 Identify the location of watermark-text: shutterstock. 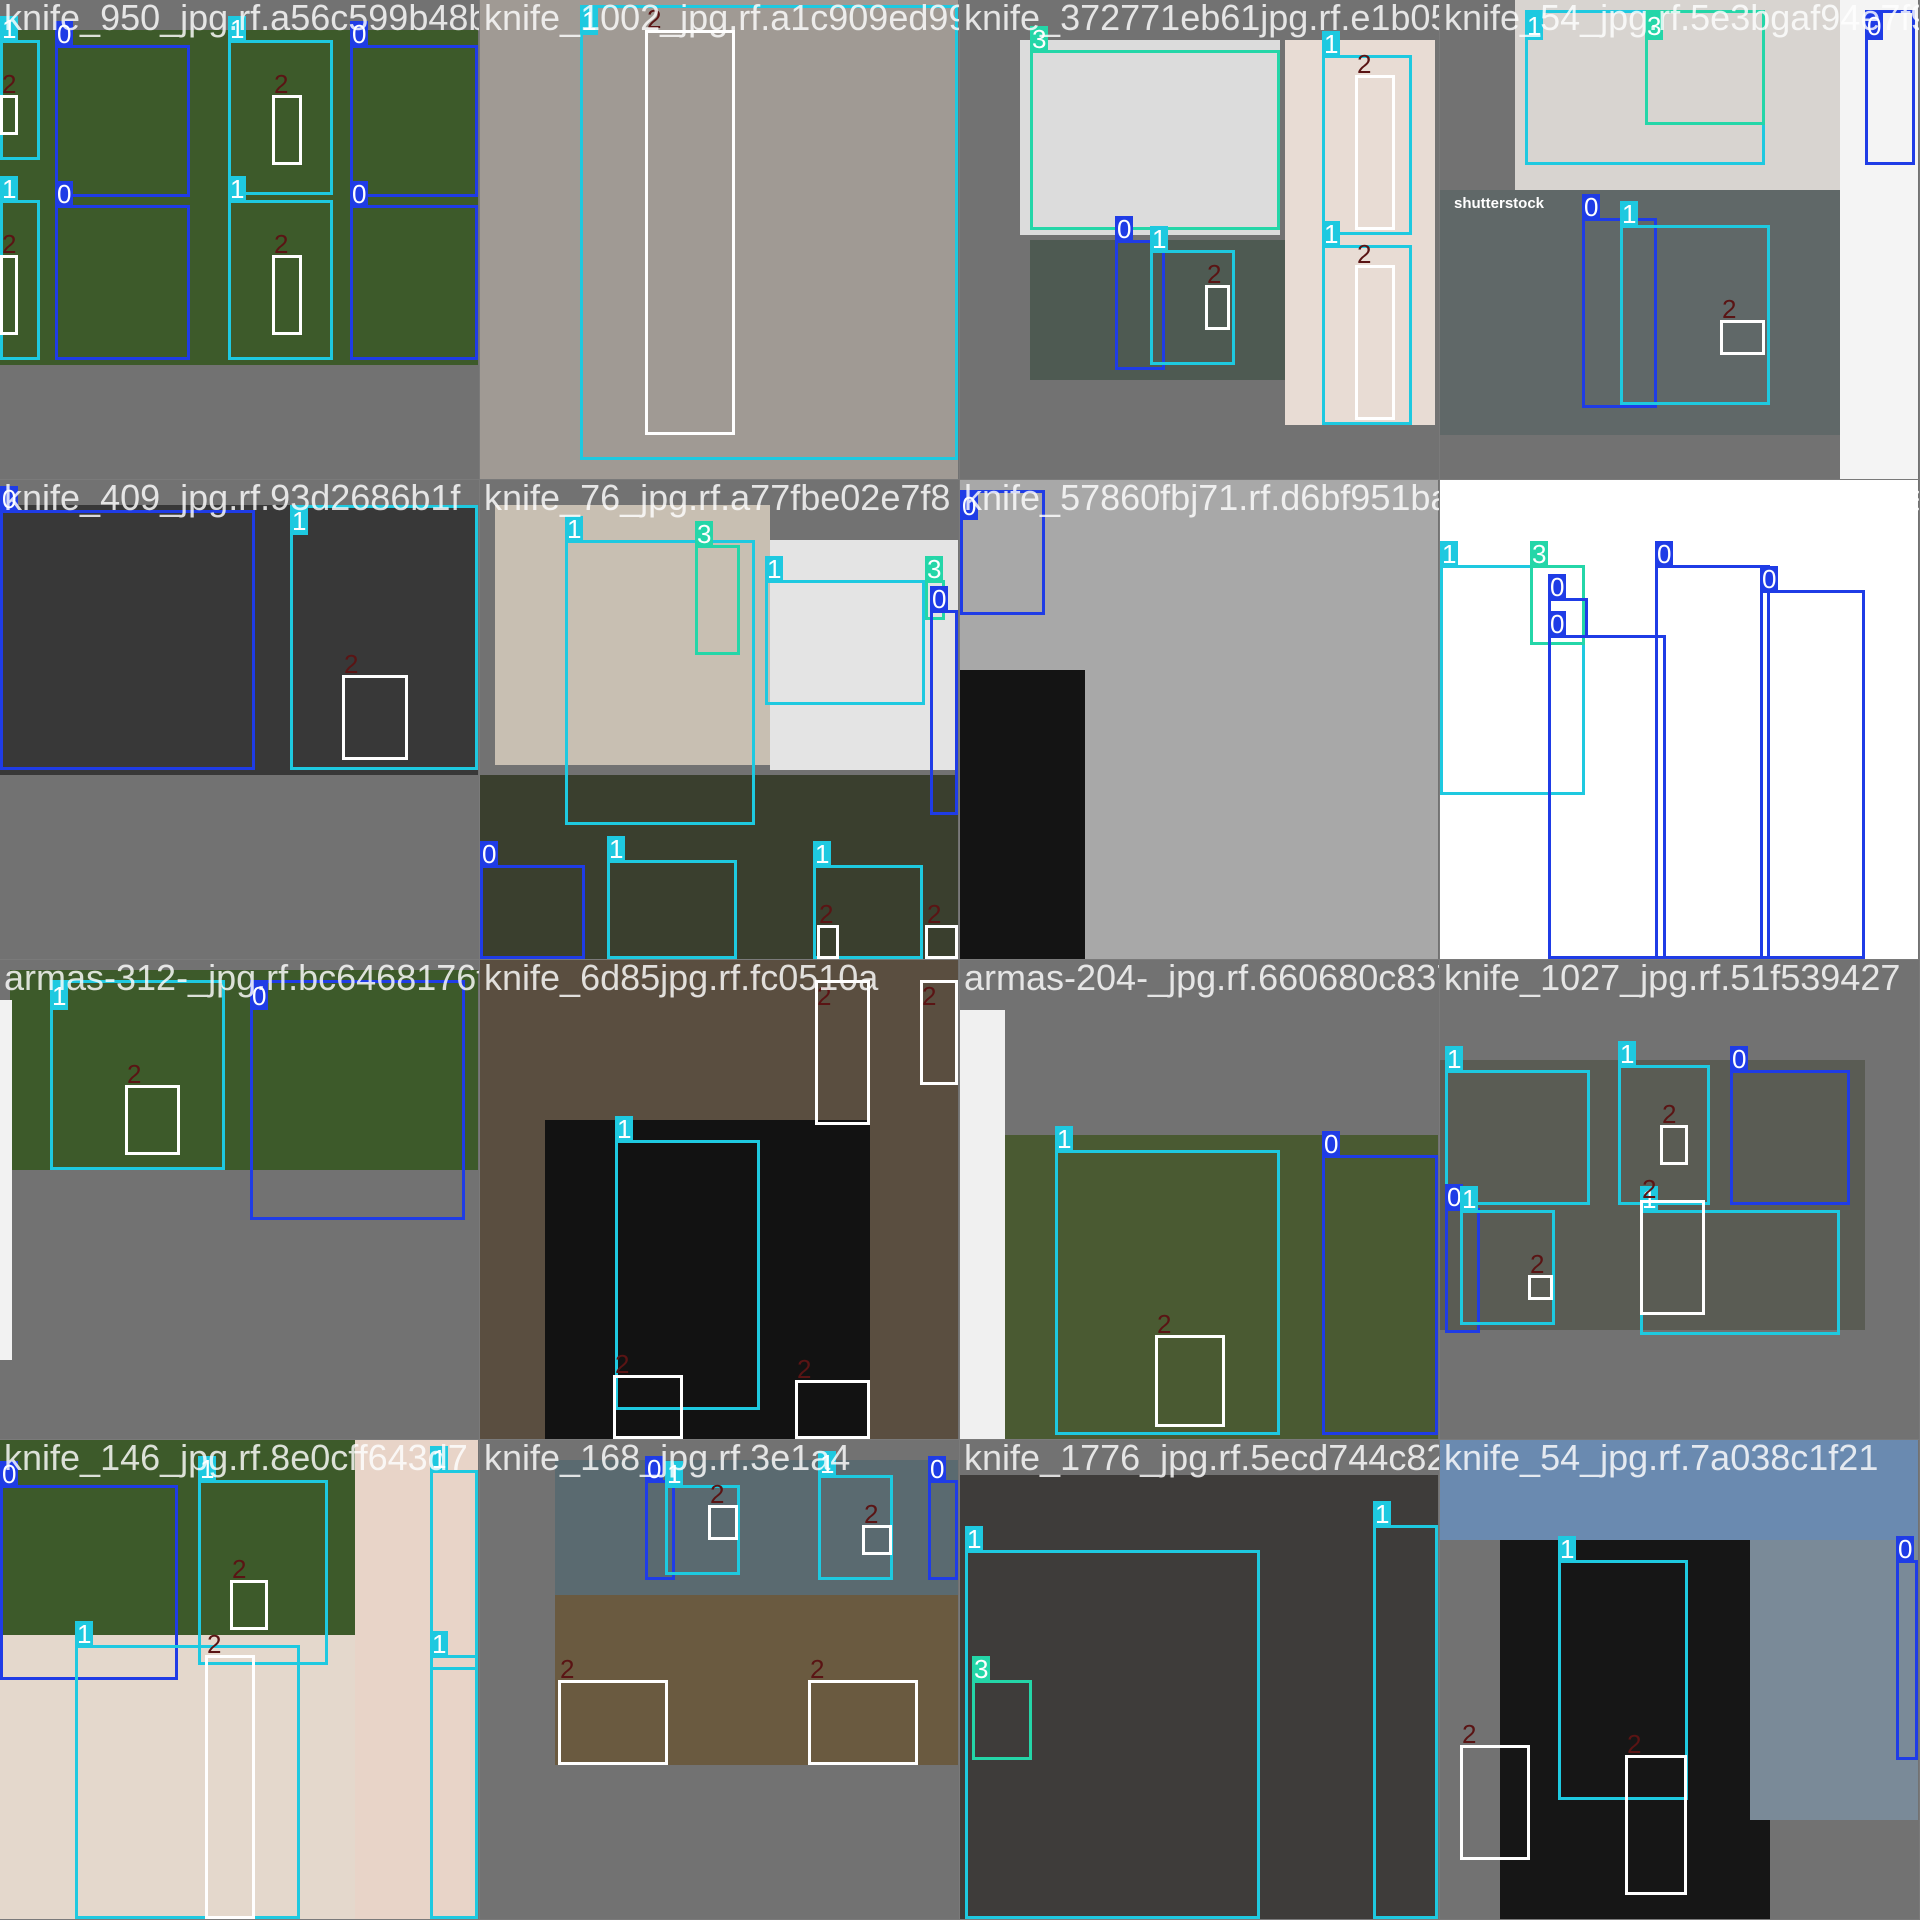
(1499, 203).